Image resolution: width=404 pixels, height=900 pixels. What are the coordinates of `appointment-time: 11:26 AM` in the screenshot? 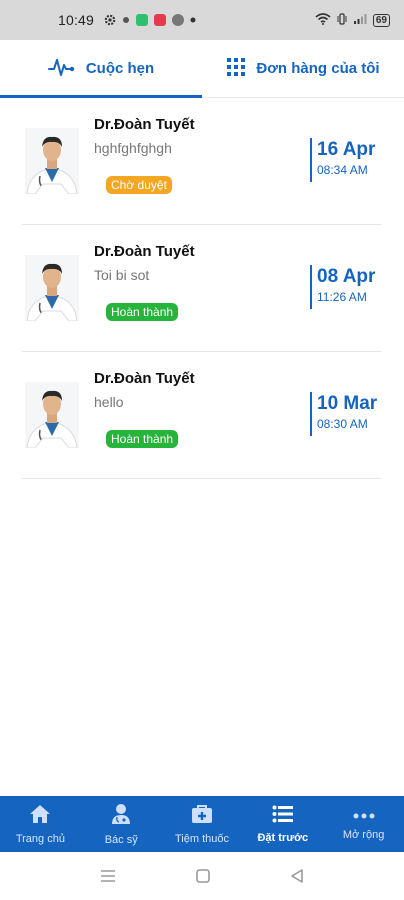 It's located at (342, 297).